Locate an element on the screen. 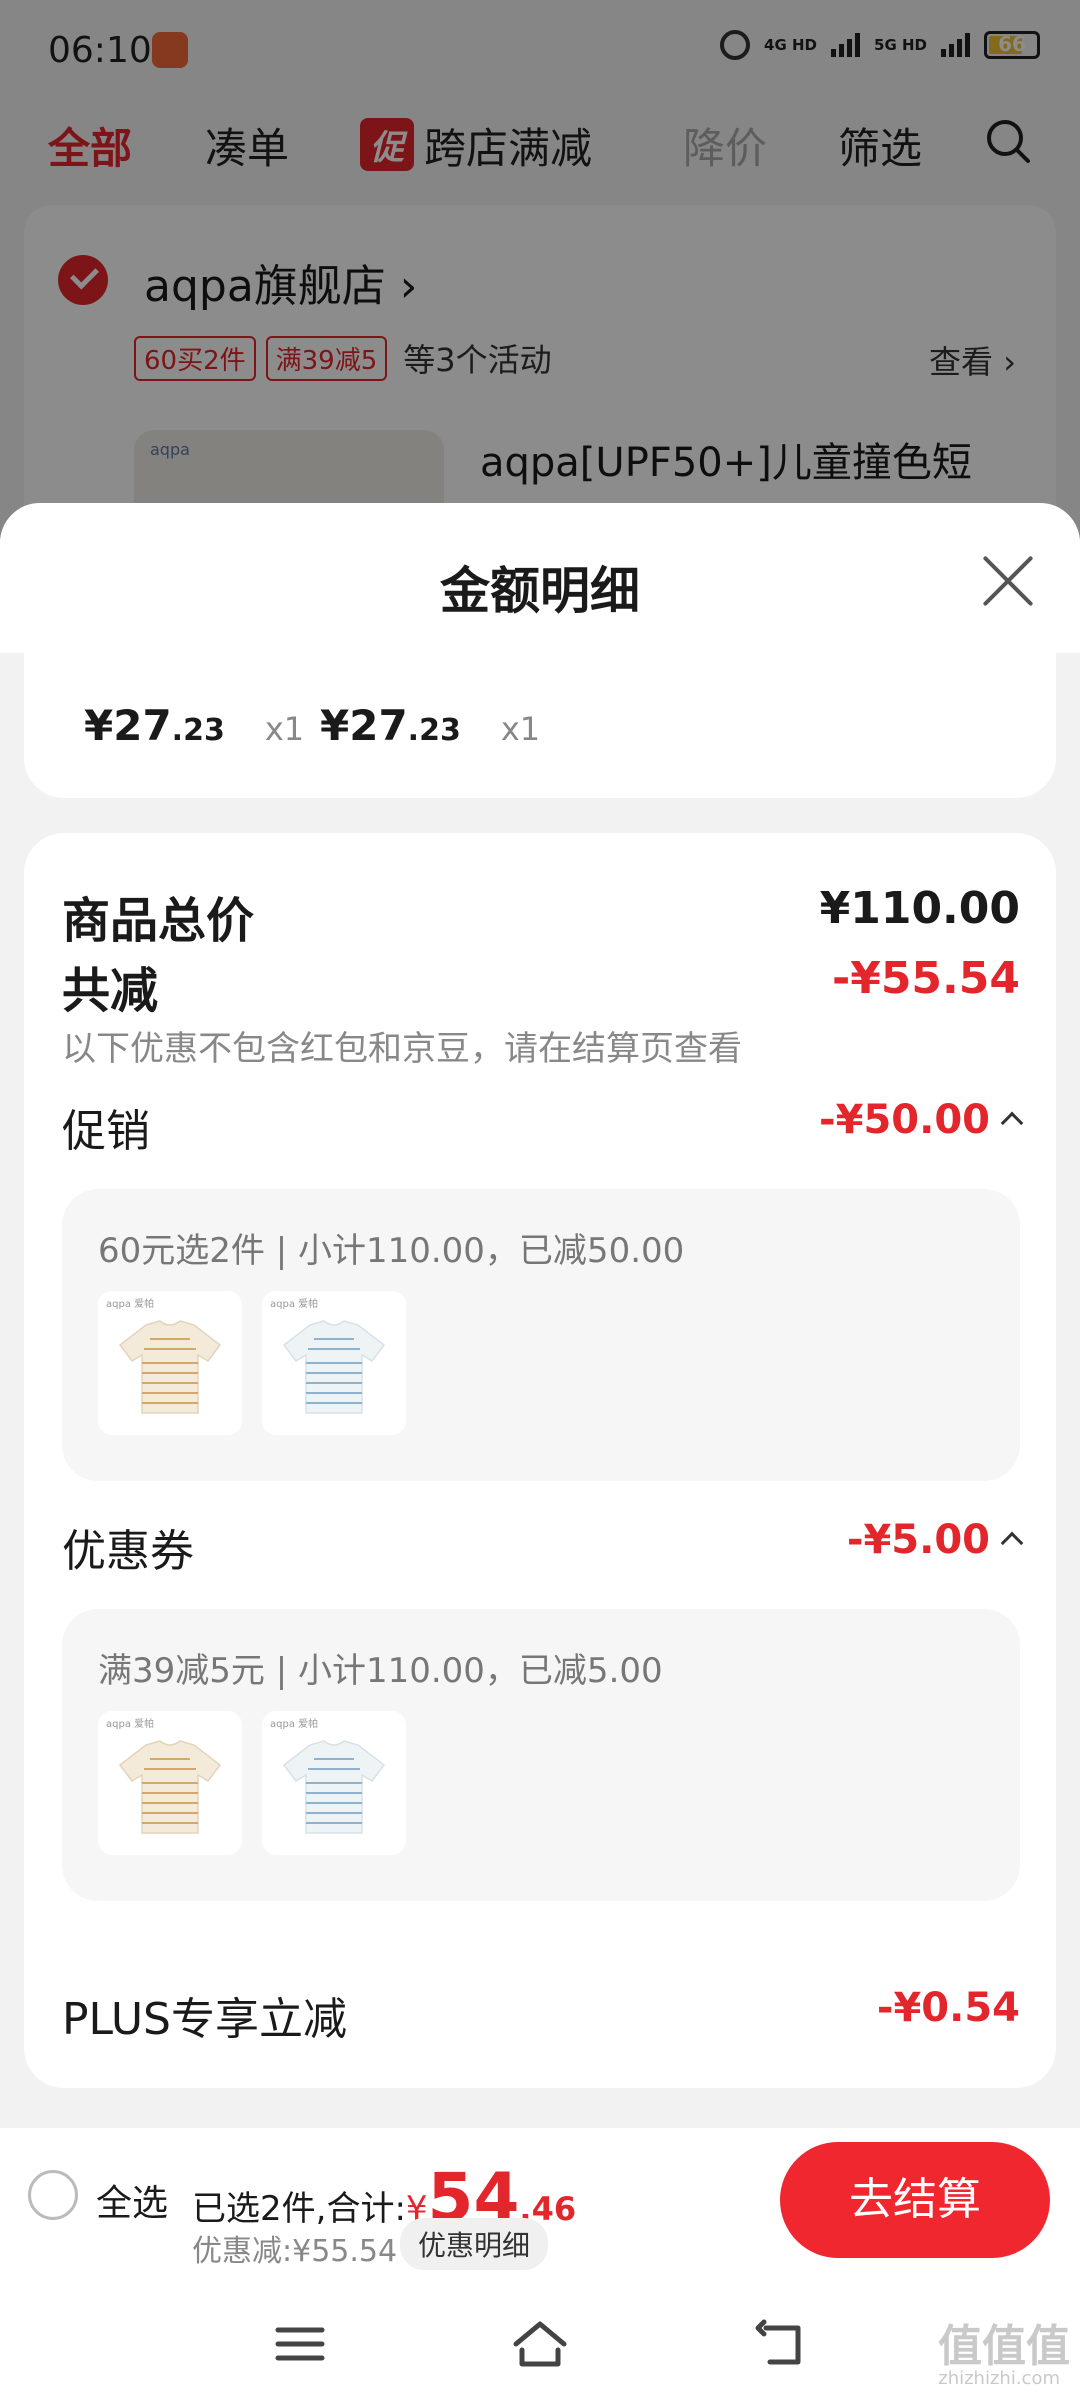 The height and width of the screenshot is (2400, 1080). total-price-label: 商品总价 is located at coordinates (158, 921).